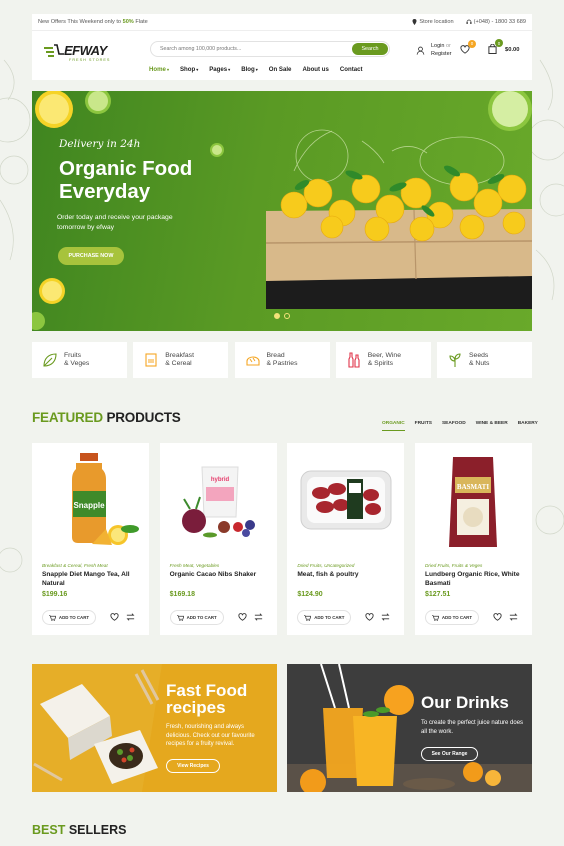 Image resolution: width=564 pixels, height=846 pixels. What do you see at coordinates (472, 43) in the screenshot?
I see `wishlist-count-badge: 0` at bounding box center [472, 43].